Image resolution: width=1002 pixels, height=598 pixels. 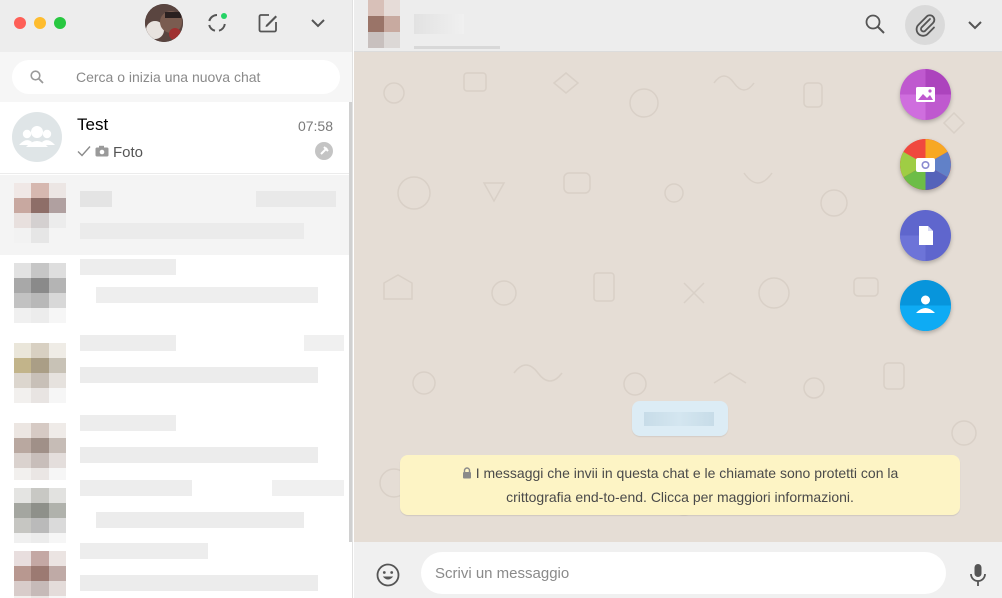 I want to click on message-composer, so click(x=678, y=570).